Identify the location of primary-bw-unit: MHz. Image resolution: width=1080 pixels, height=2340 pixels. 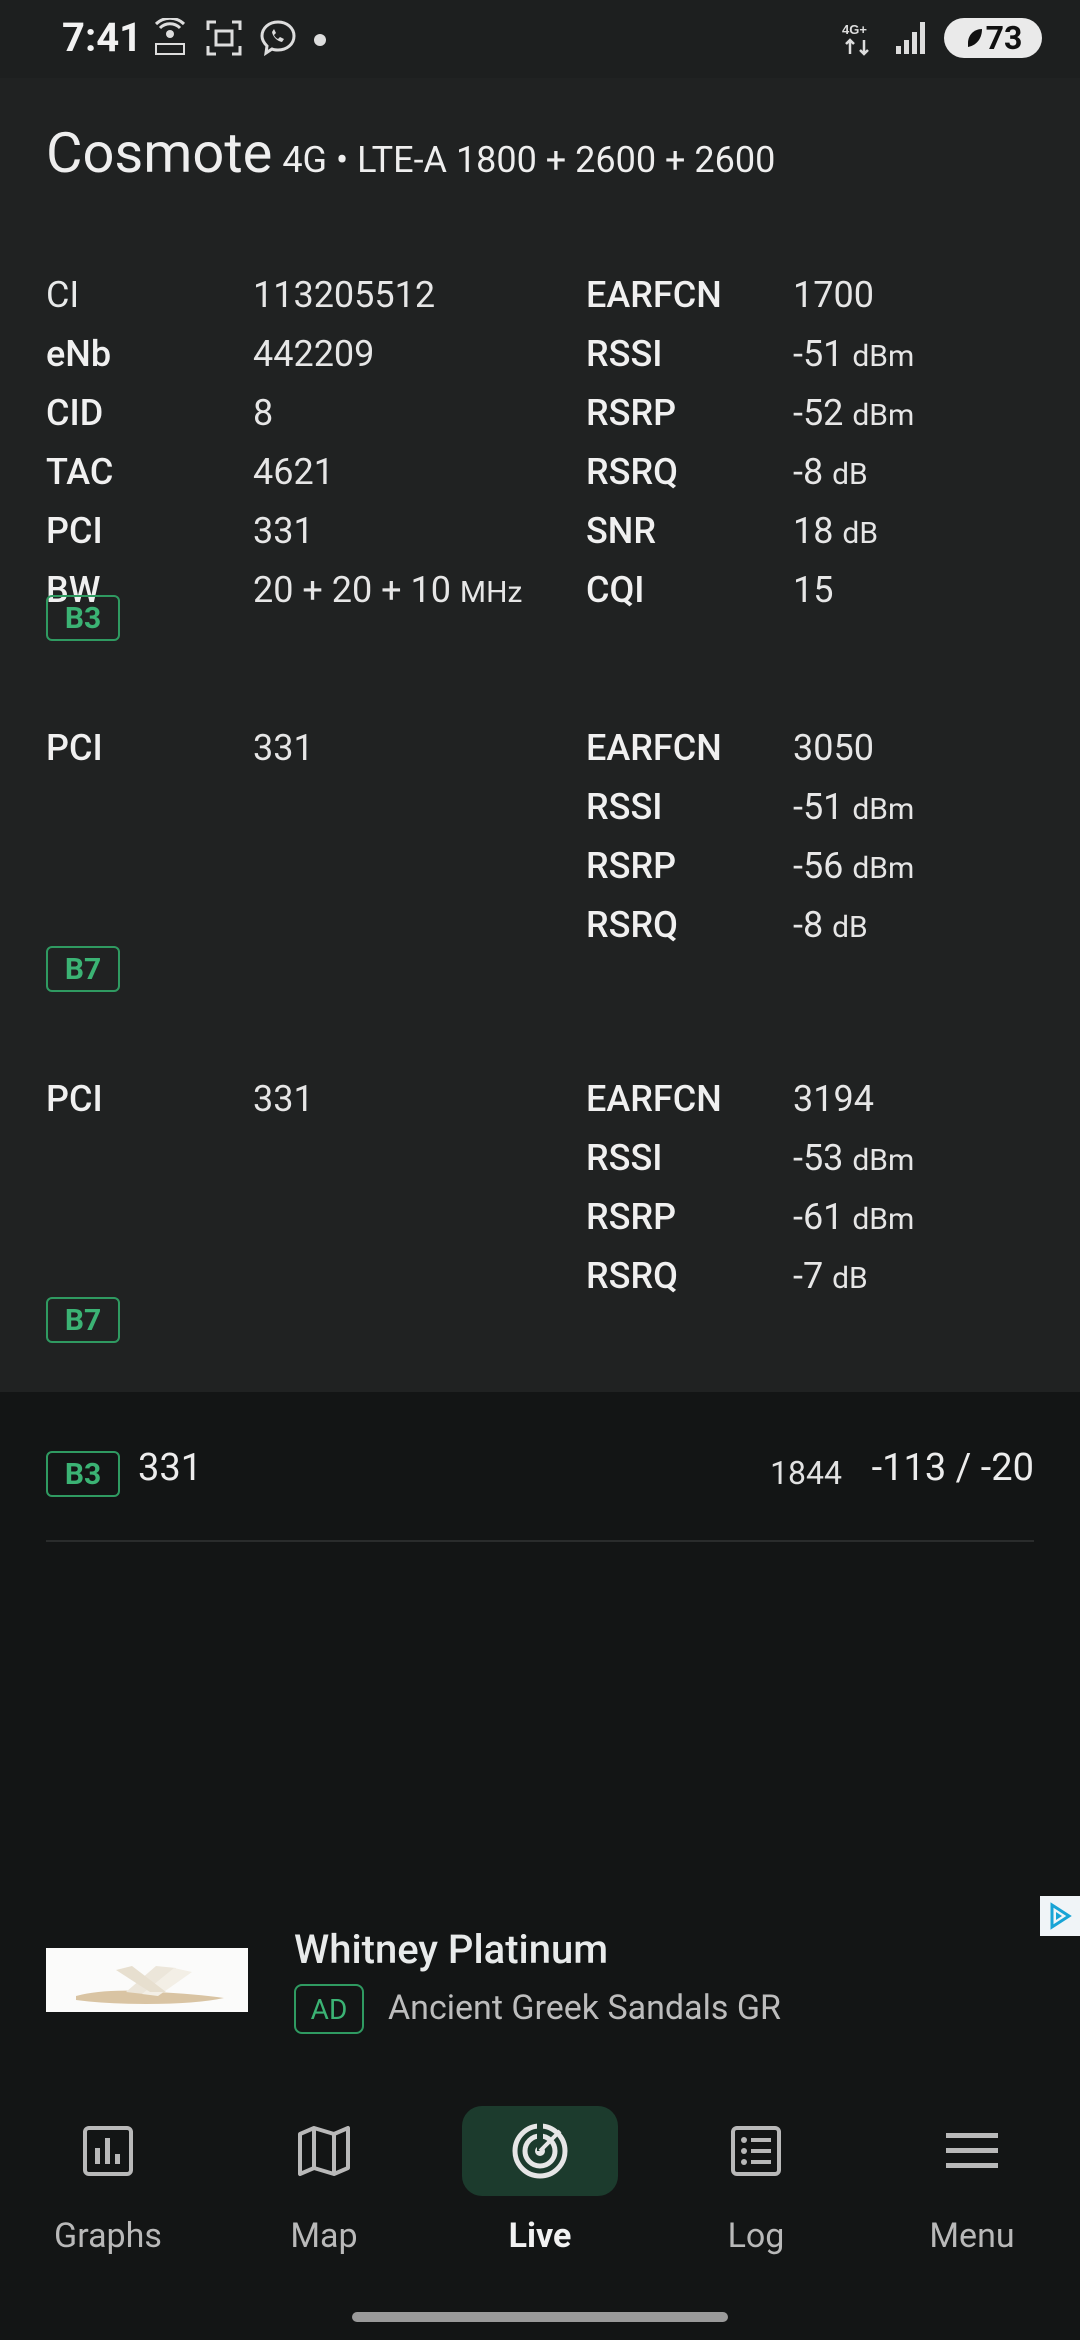
(491, 592).